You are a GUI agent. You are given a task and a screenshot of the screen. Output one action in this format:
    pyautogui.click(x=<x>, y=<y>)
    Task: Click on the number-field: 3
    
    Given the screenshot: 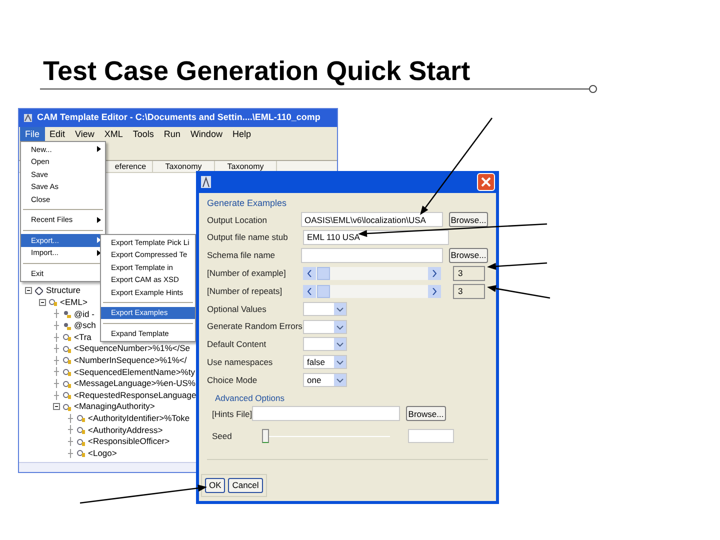 What is the action you would take?
    pyautogui.click(x=469, y=273)
    